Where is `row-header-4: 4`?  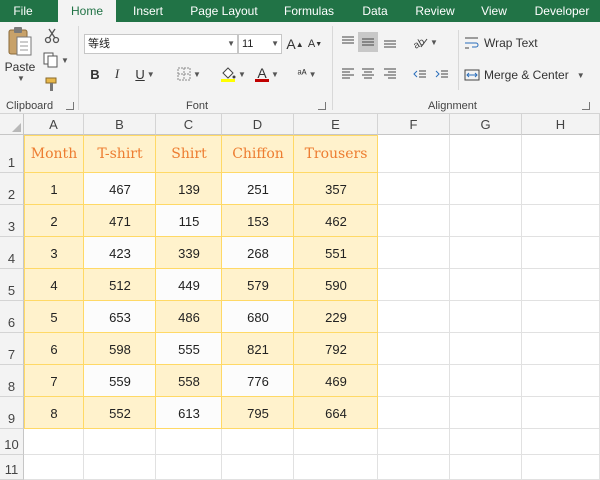 row-header-4: 4 is located at coordinates (12, 253).